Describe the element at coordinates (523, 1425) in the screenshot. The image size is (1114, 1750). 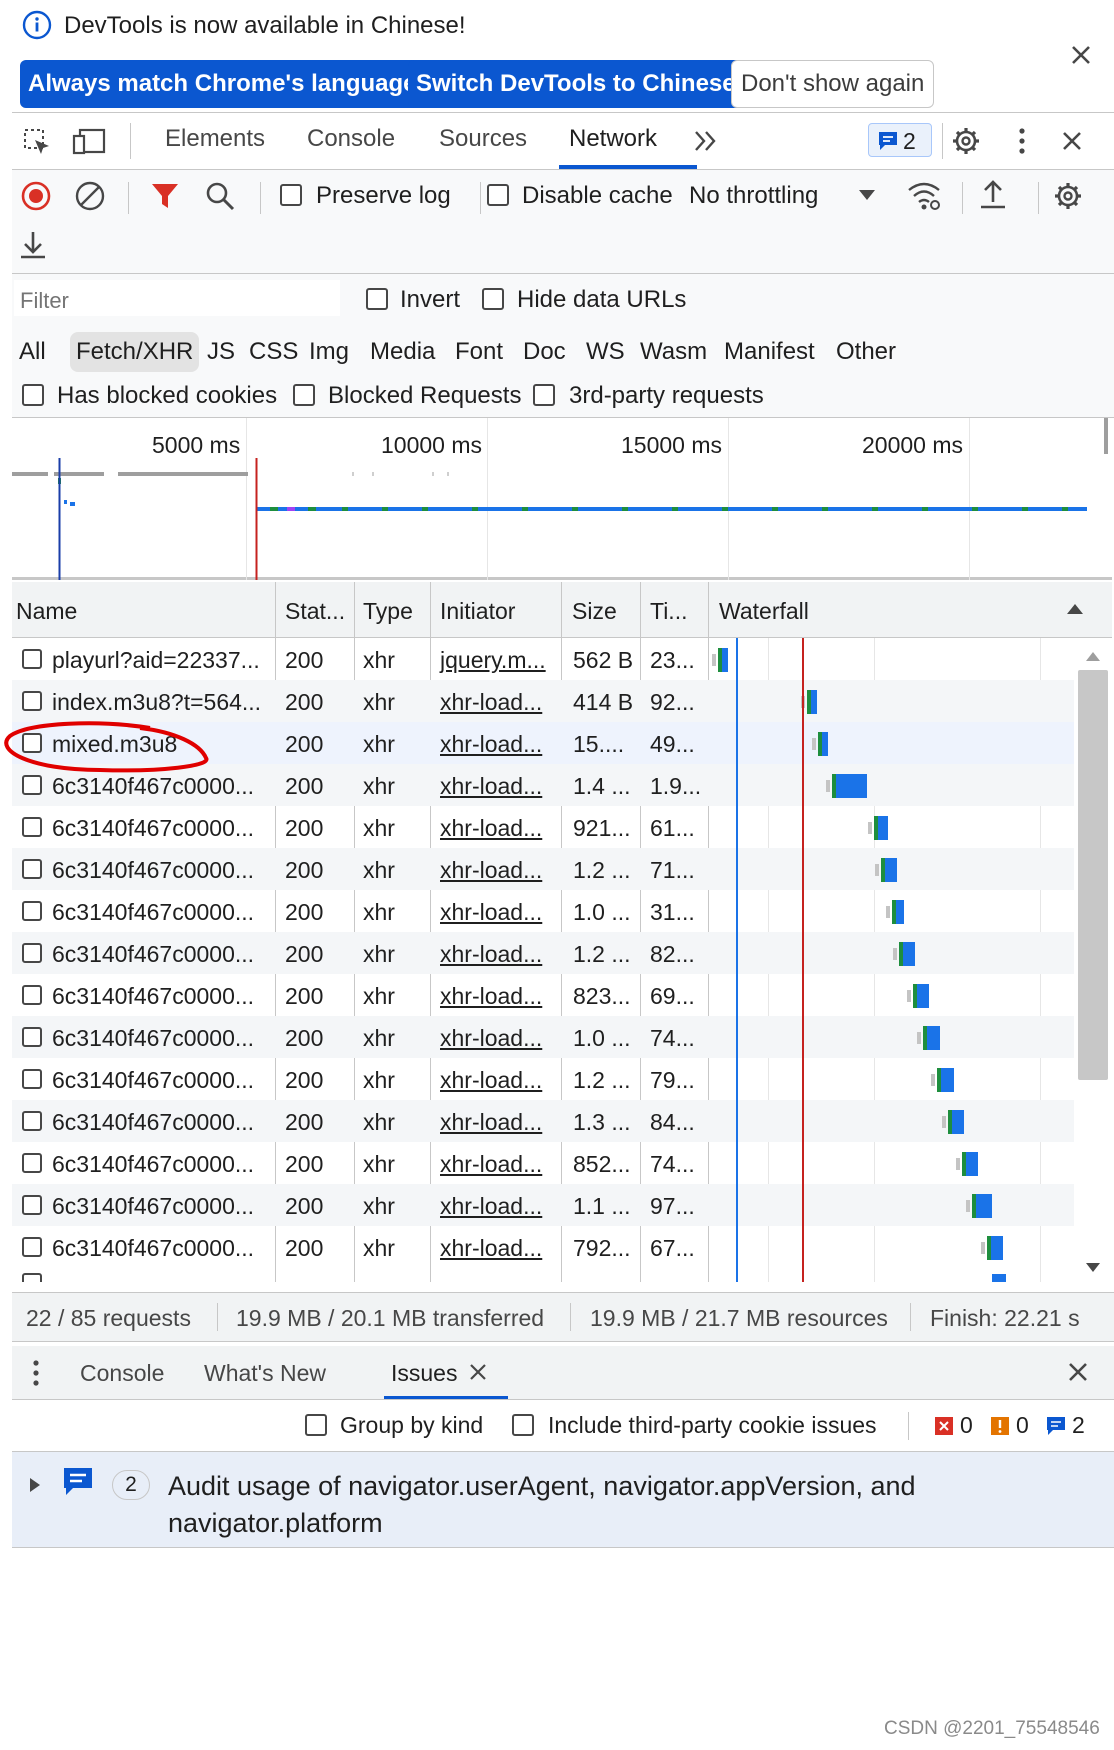
I see `include-third-party-checkbox` at that location.